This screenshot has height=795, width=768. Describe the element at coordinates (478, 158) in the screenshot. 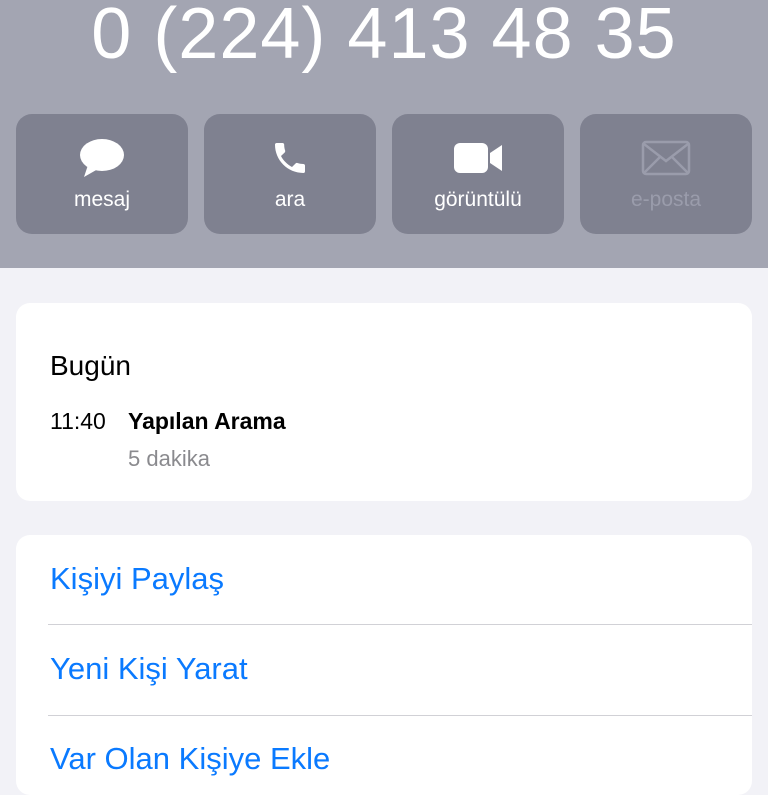

I see `video-icon` at that location.